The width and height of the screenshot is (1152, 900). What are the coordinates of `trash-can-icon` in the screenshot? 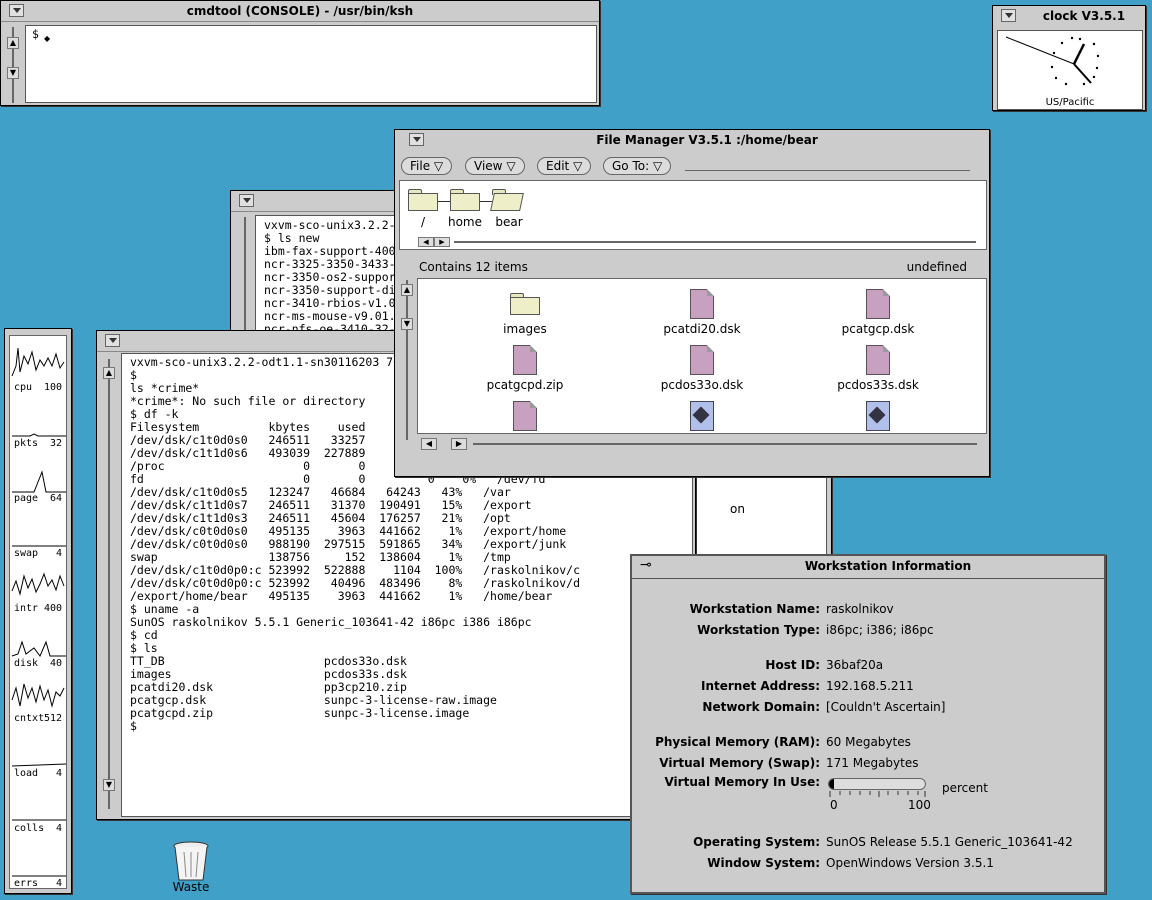 It's located at (191, 861).